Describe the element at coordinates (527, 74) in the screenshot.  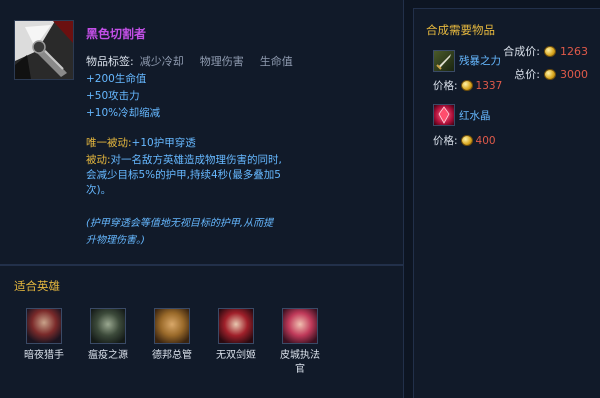
I see `total-price-label: 总价:` at that location.